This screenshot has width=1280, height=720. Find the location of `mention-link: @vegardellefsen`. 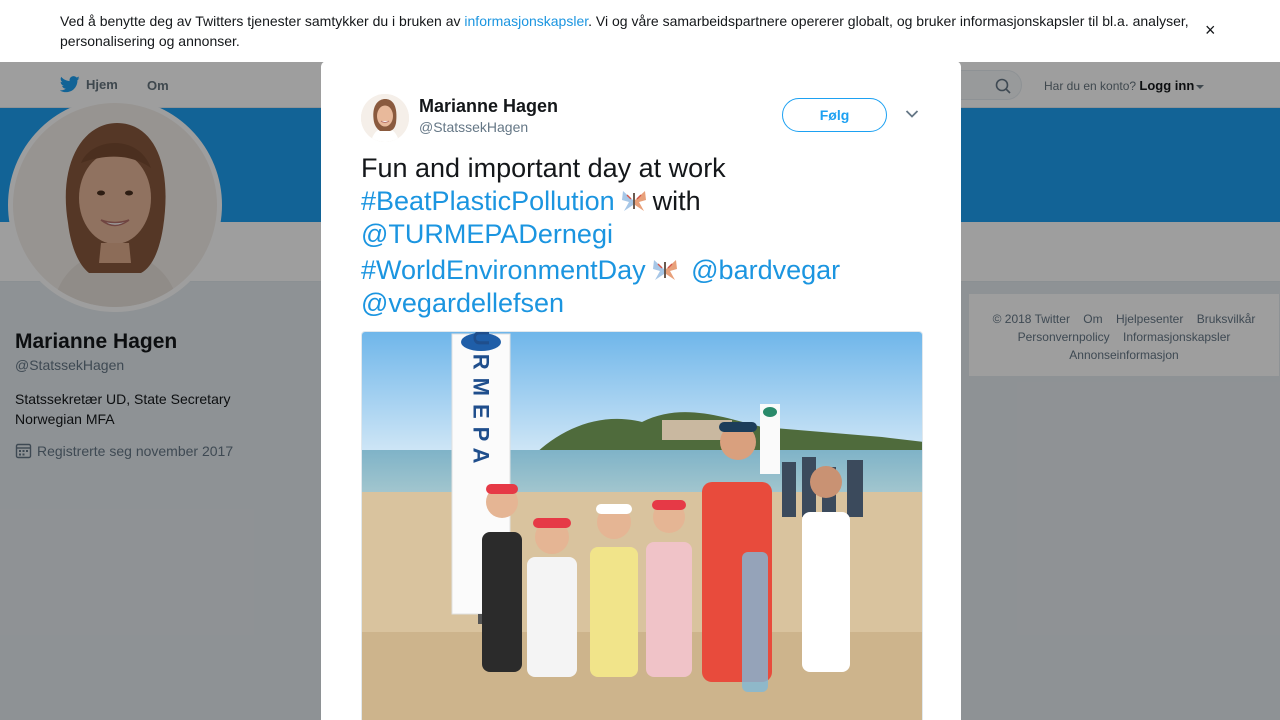

mention-link: @vegardellefsen is located at coordinates (462, 303).